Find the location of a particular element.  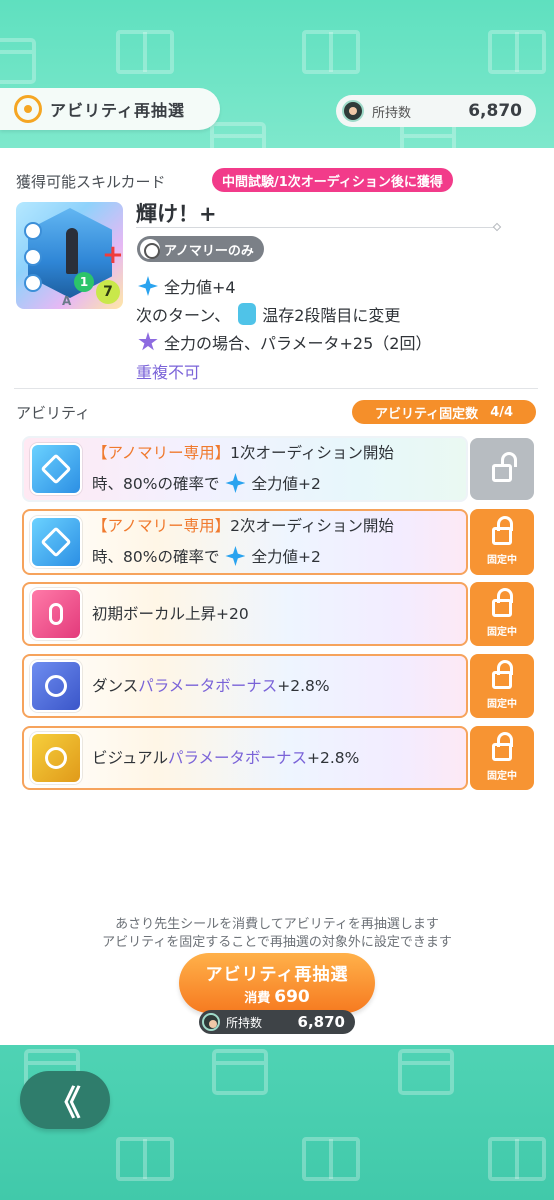

ability-row: 初期ボーカル上昇+20 is located at coordinates (245, 614).